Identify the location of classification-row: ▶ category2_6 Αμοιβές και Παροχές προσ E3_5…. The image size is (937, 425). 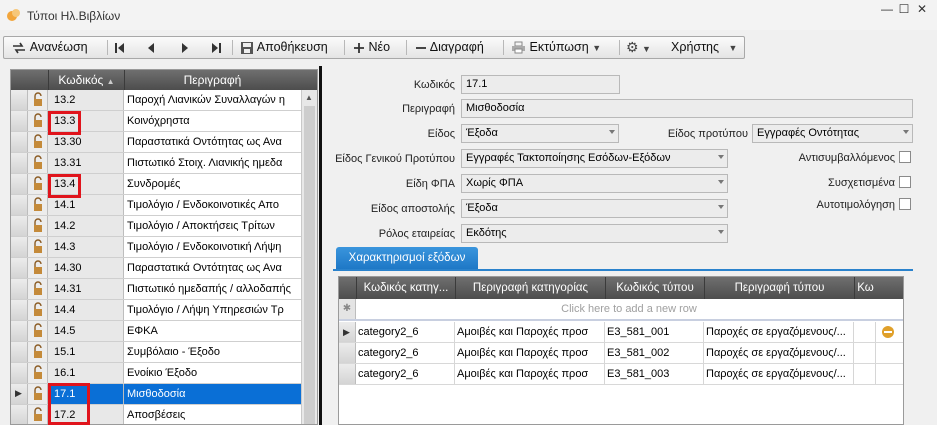
(621, 332).